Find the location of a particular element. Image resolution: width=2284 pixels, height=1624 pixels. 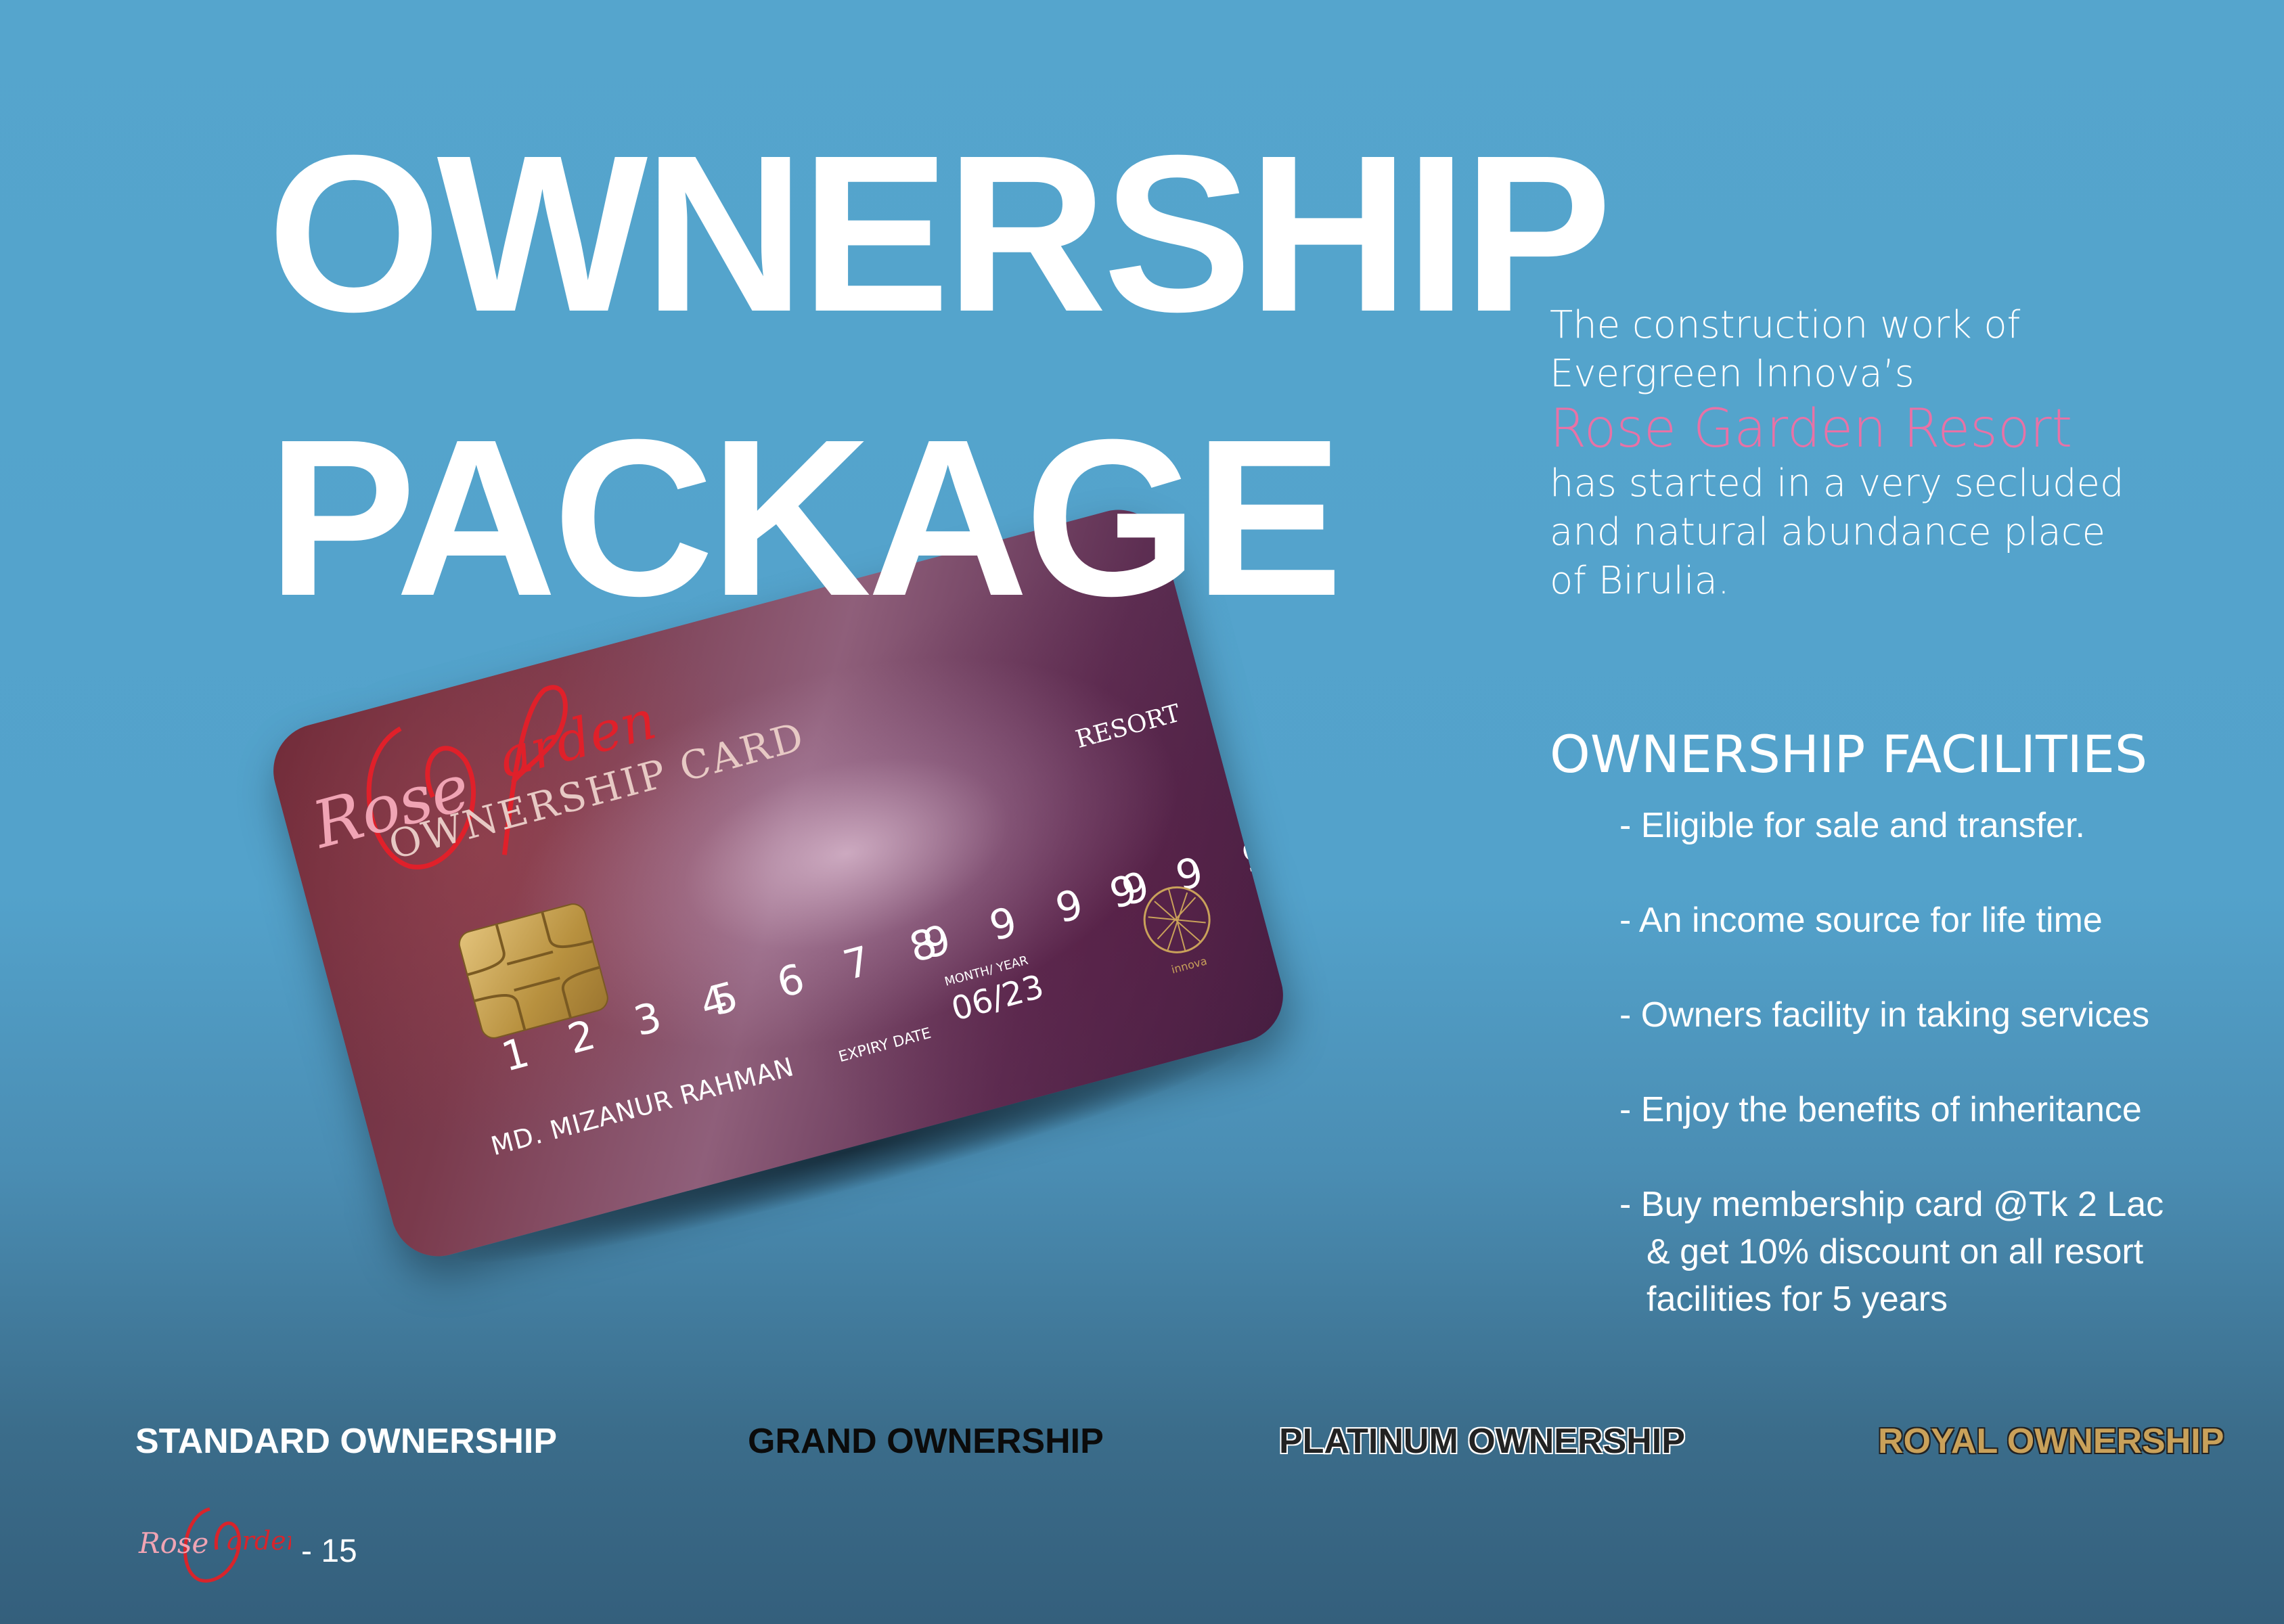

intro-line-3: has started in a very secluded is located at coordinates (1837, 483).